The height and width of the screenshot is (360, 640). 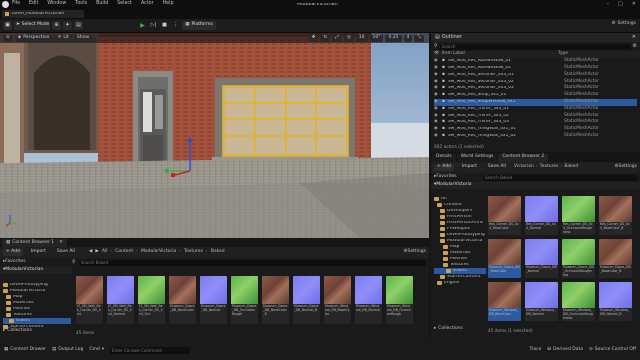 I want to click on console-input, so click(x=150, y=350).